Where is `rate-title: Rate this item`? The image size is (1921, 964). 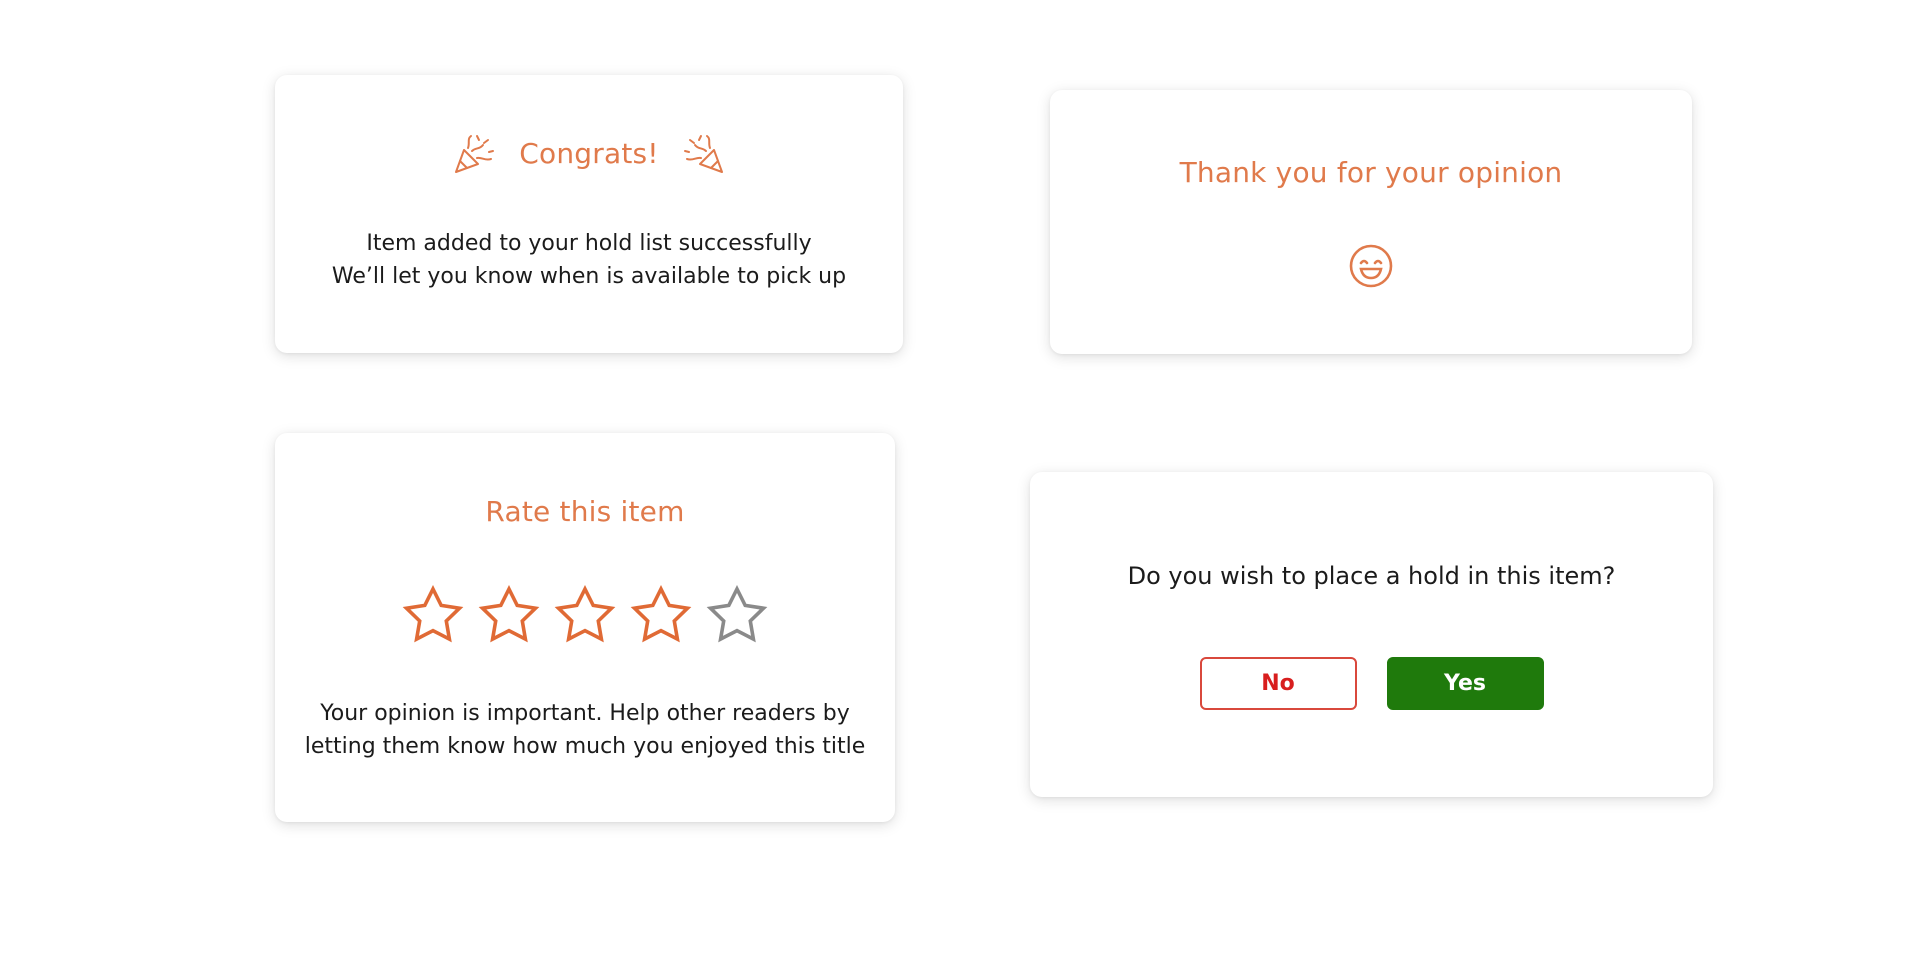
rate-title: Rate this item is located at coordinates (585, 511).